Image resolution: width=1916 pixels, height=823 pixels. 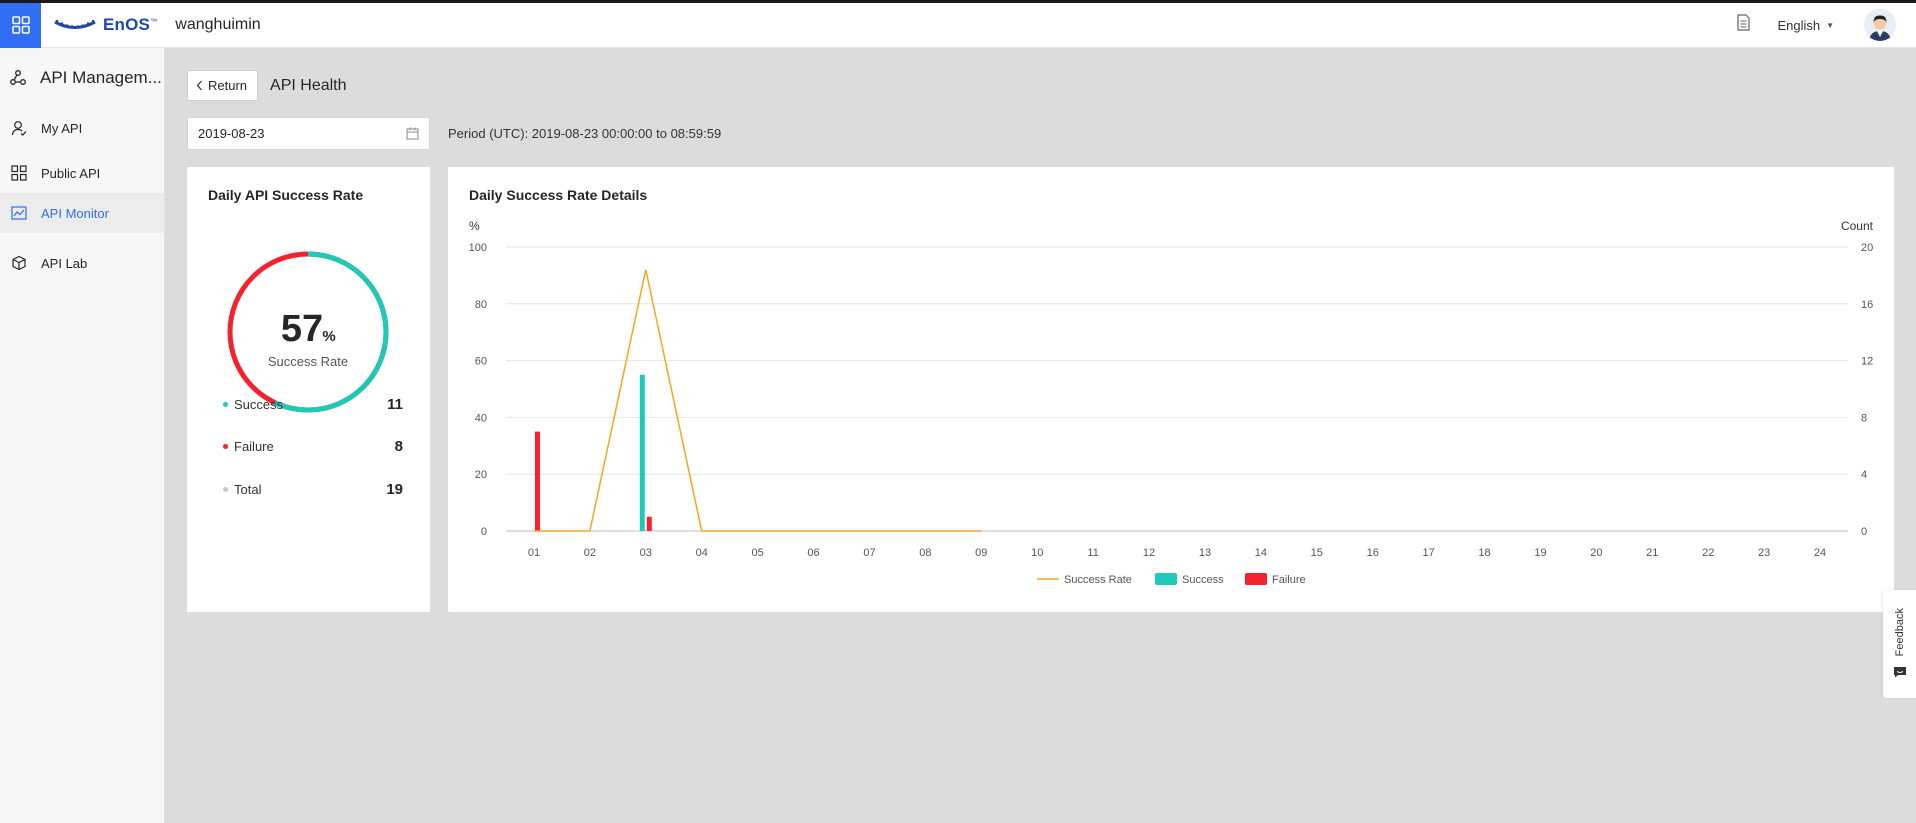 I want to click on page-header: Return API Health, so click(x=267, y=85).